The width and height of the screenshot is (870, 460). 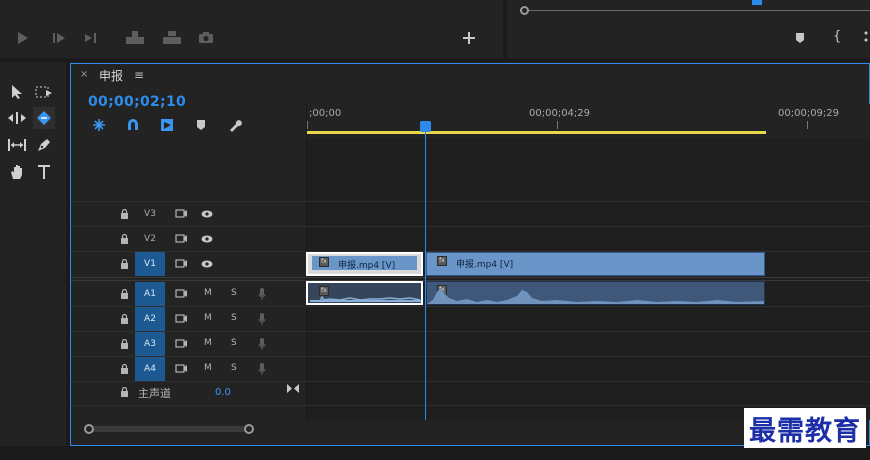 What do you see at coordinates (150, 294) in the screenshot?
I see `track-target-a1: A1` at bounding box center [150, 294].